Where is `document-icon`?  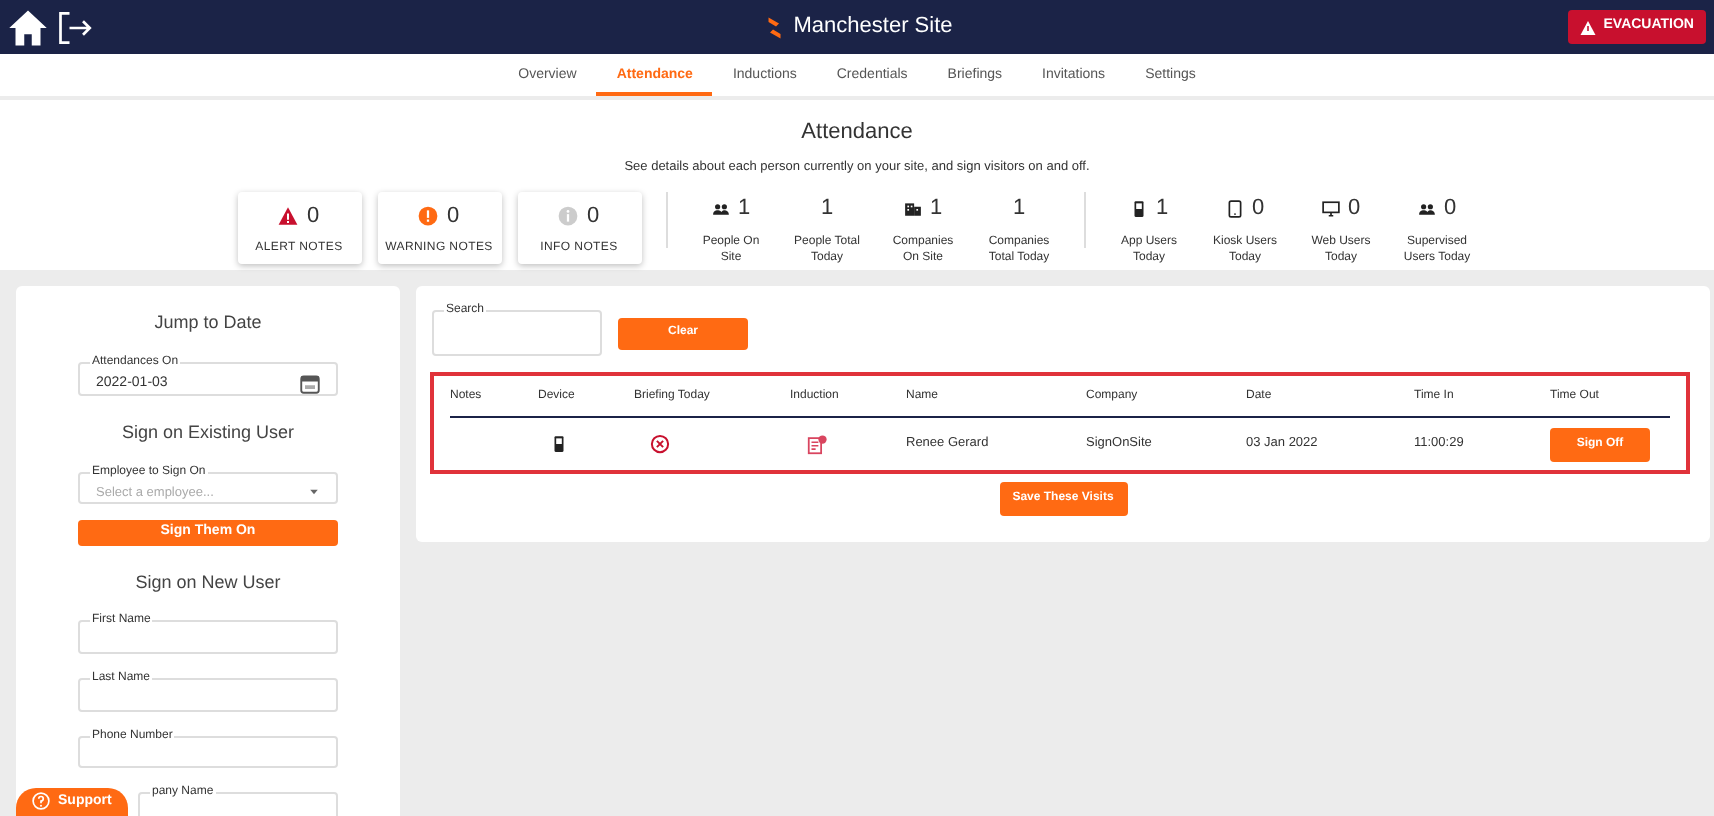 document-icon is located at coordinates (817, 444).